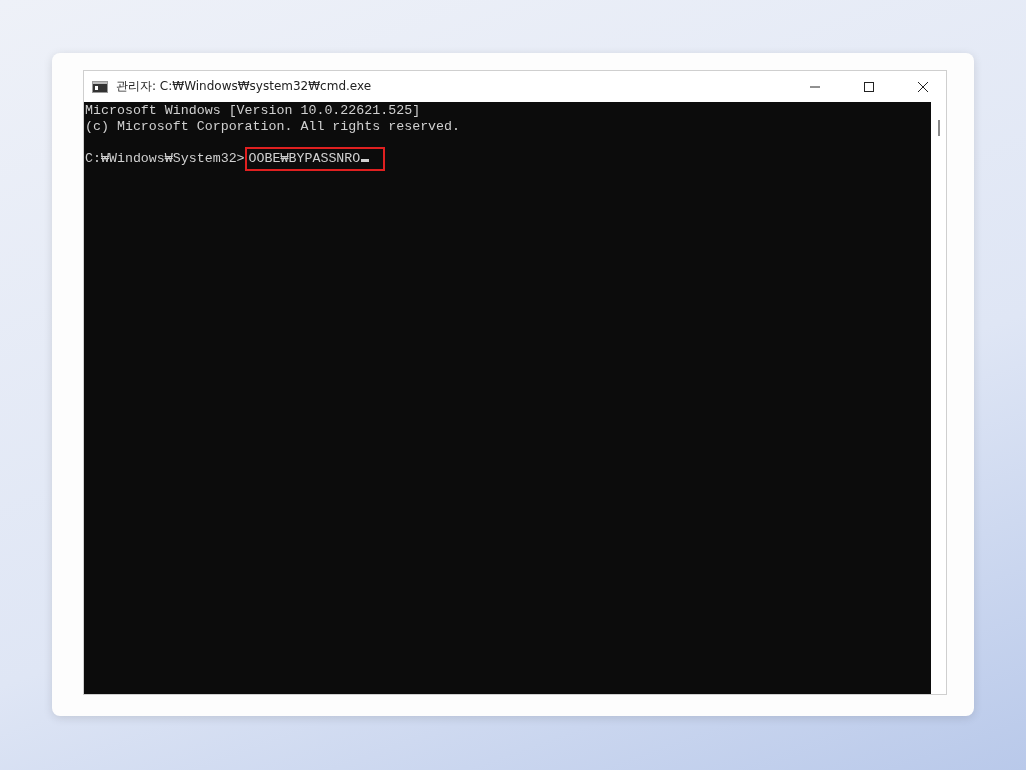 The width and height of the screenshot is (1026, 770). I want to click on terminal-icon, so click(100, 86).